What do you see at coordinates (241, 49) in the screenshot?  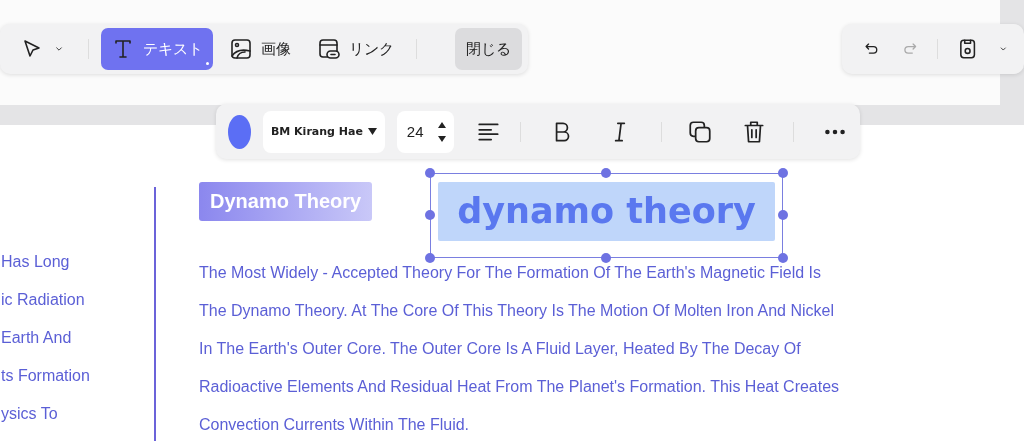 I see `image-icon` at bounding box center [241, 49].